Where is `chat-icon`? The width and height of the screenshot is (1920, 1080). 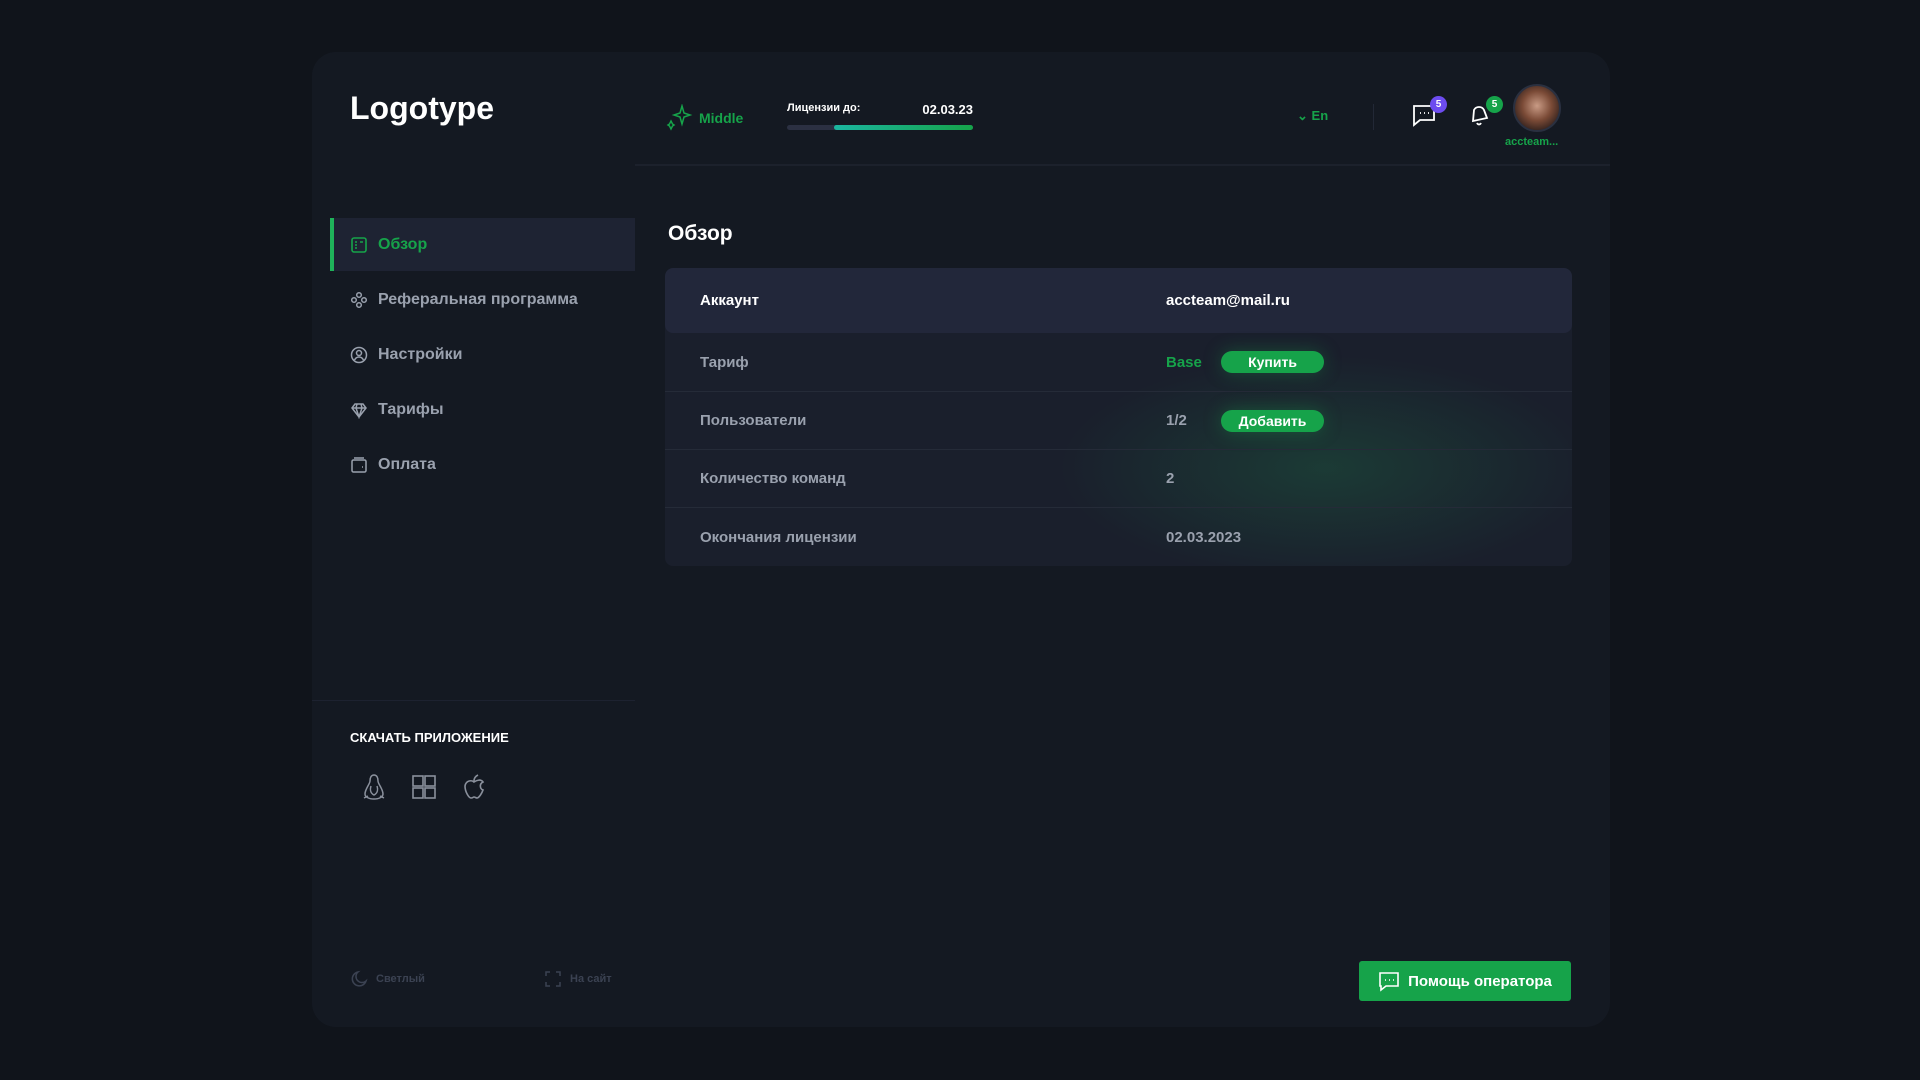 chat-icon is located at coordinates (1389, 982).